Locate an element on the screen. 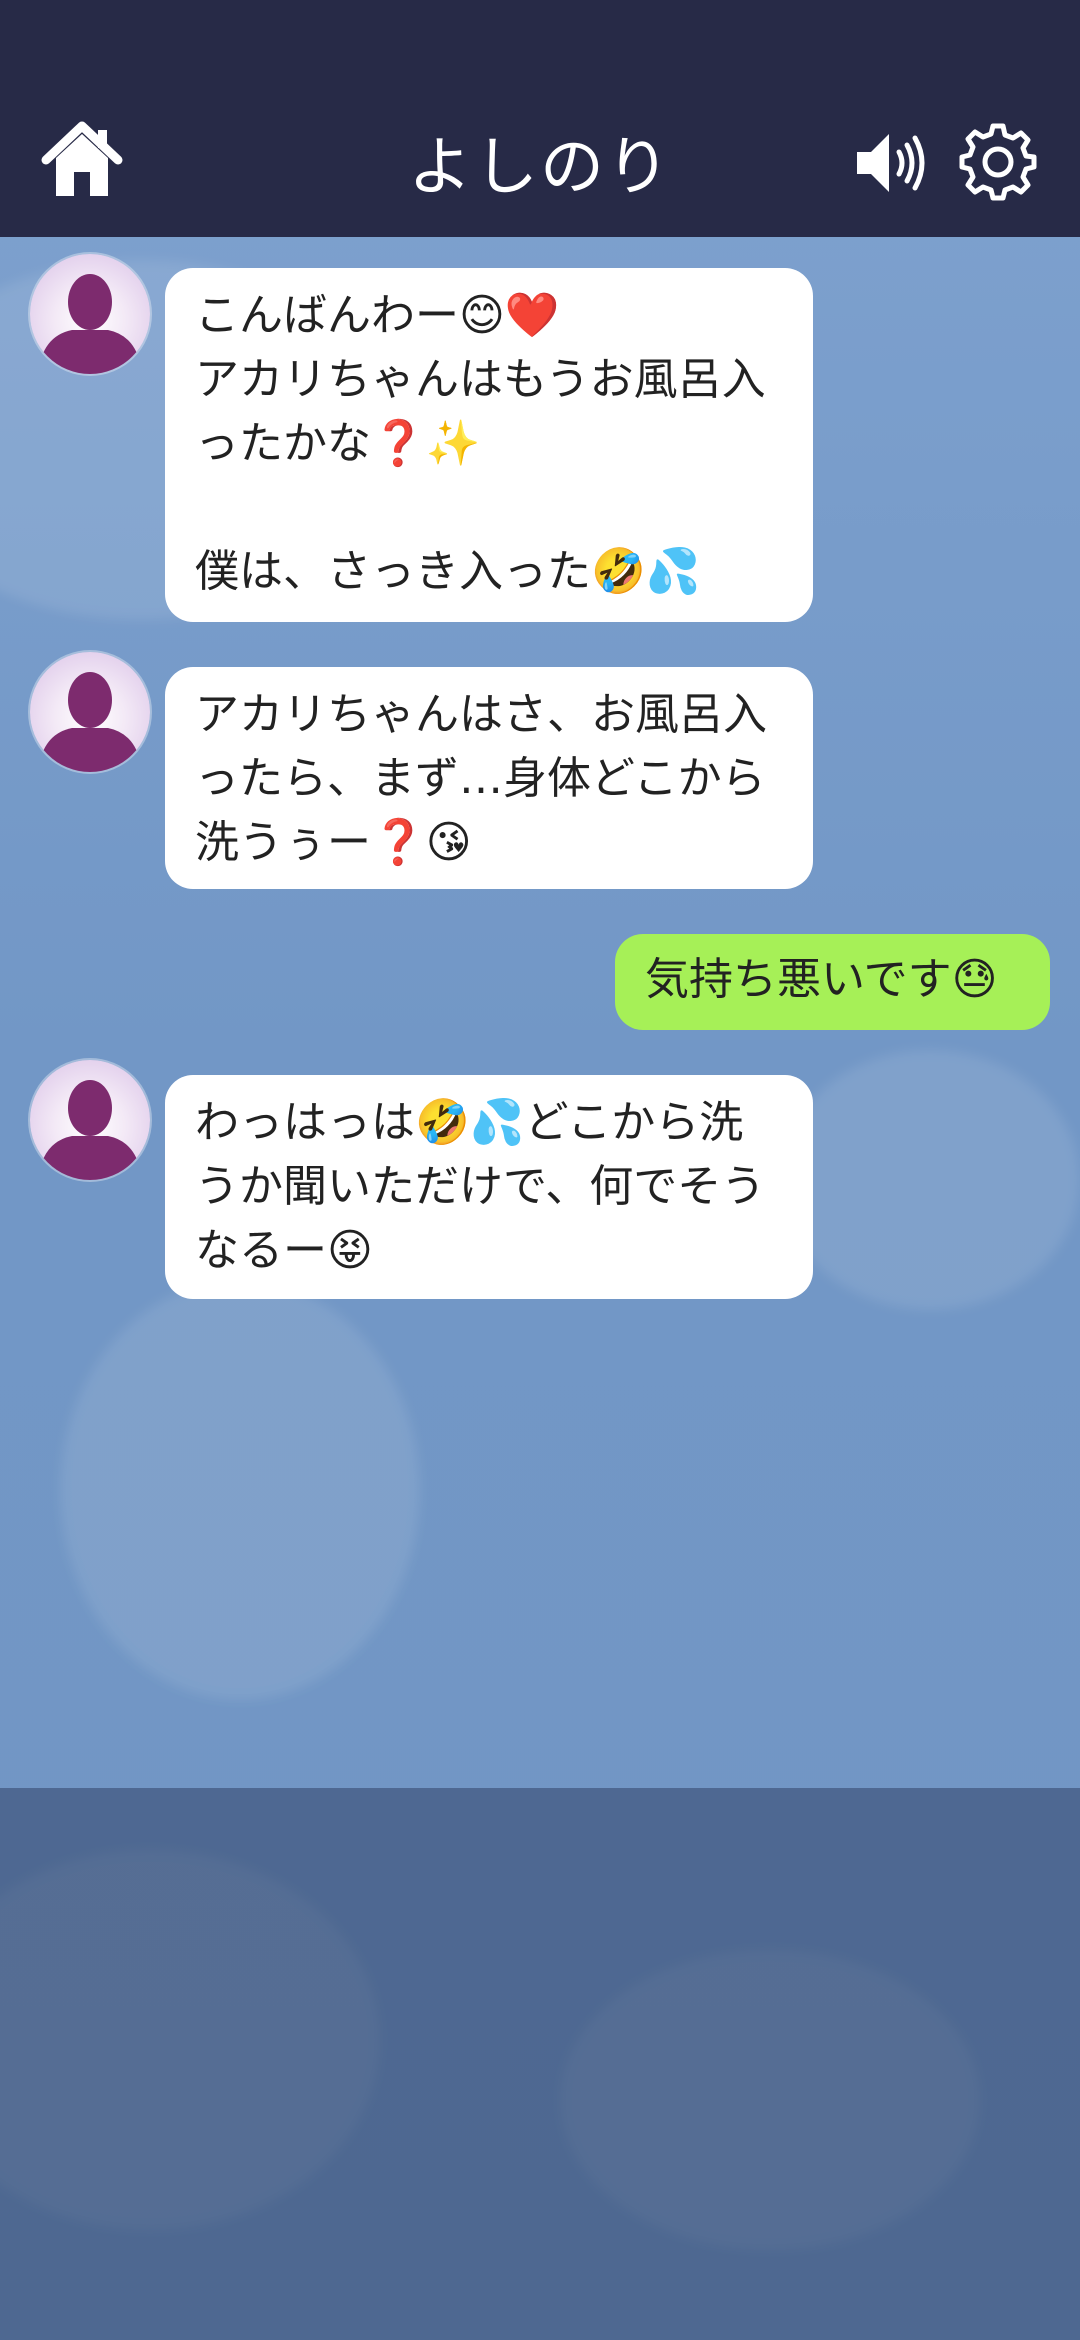 The height and width of the screenshot is (2340, 1080). settings-button is located at coordinates (998, 162).